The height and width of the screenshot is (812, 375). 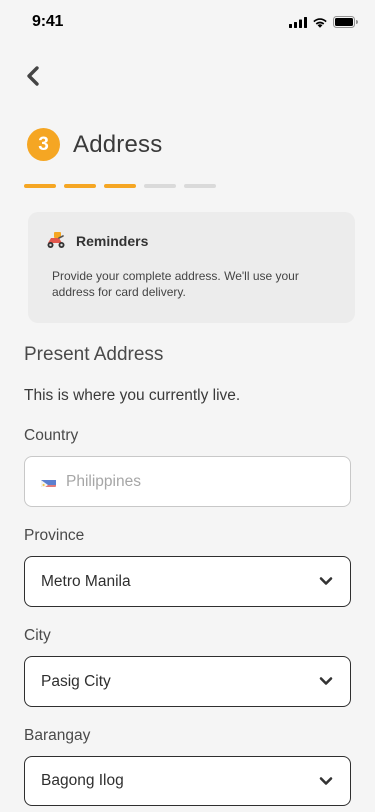 I want to click on reminder-title: Reminders, so click(x=112, y=241).